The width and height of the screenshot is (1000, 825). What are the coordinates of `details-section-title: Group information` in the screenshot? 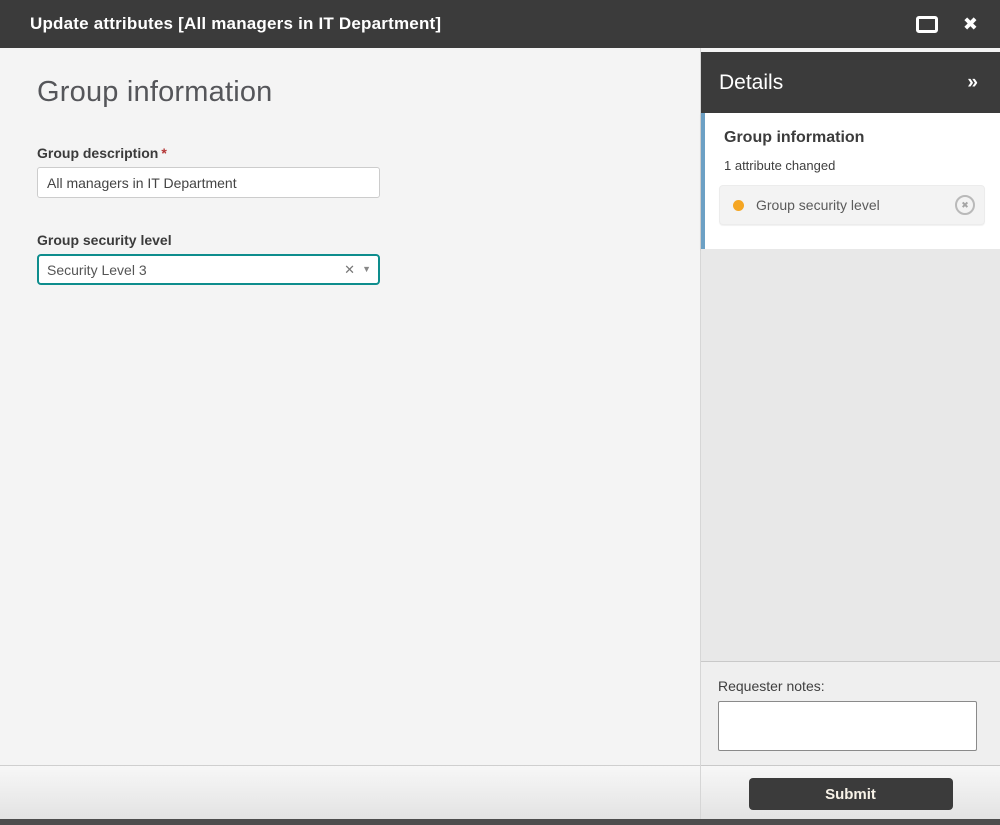 It's located at (794, 137).